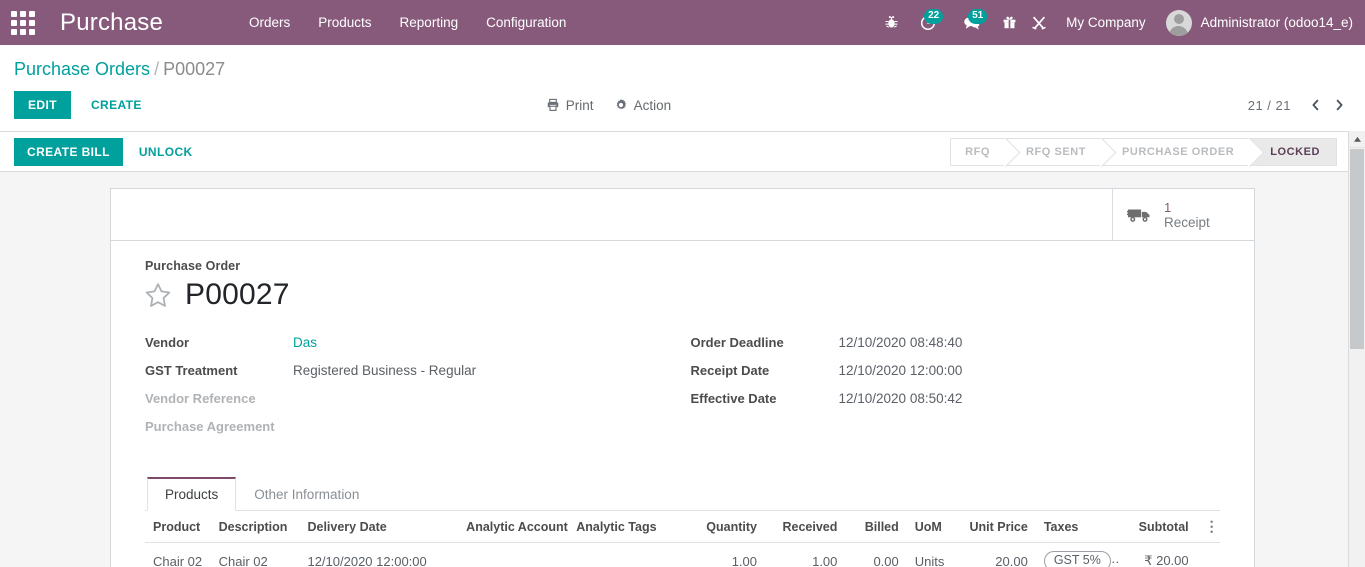 This screenshot has height=567, width=1365. Describe the element at coordinates (900, 398) in the screenshot. I see `field-effective-date-value: 12/10/2020 08:50:42` at that location.